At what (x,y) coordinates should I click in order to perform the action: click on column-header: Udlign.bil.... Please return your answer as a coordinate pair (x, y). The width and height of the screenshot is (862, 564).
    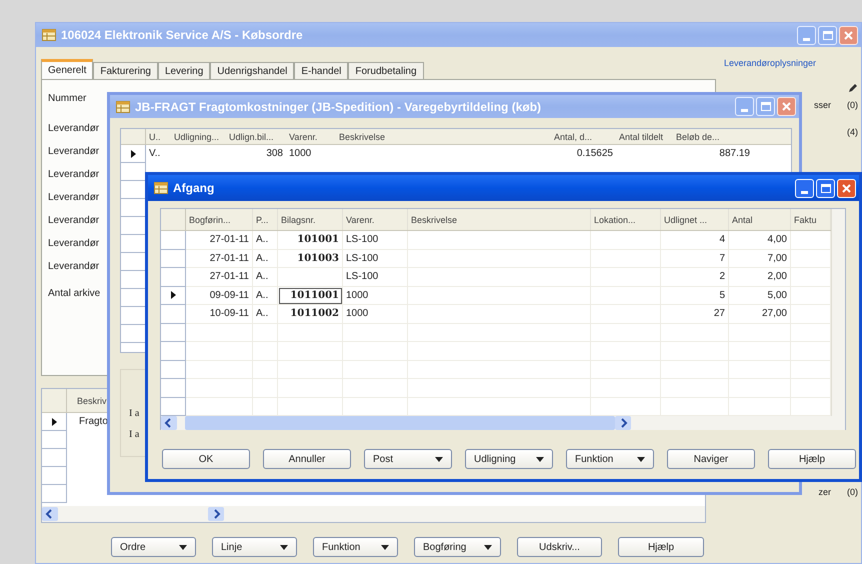
    Looking at the image, I should click on (256, 136).